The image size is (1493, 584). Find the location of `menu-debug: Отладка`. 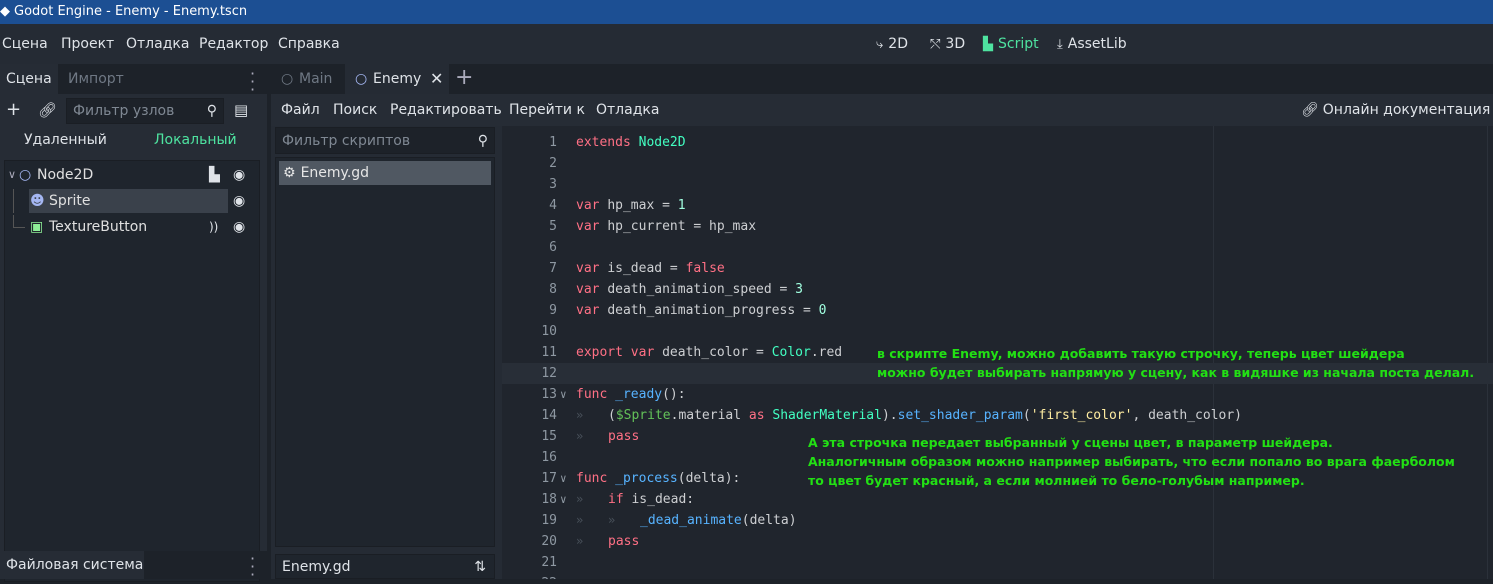

menu-debug: Отладка is located at coordinates (157, 44).